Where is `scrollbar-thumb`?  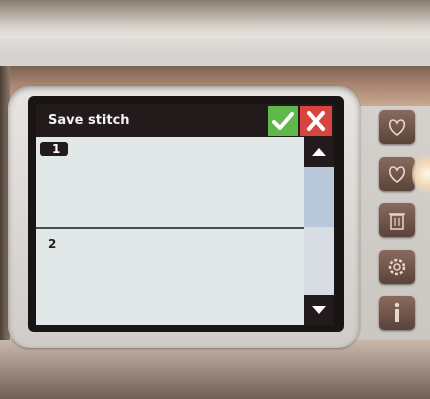 scrollbar-thumb is located at coordinates (319, 197).